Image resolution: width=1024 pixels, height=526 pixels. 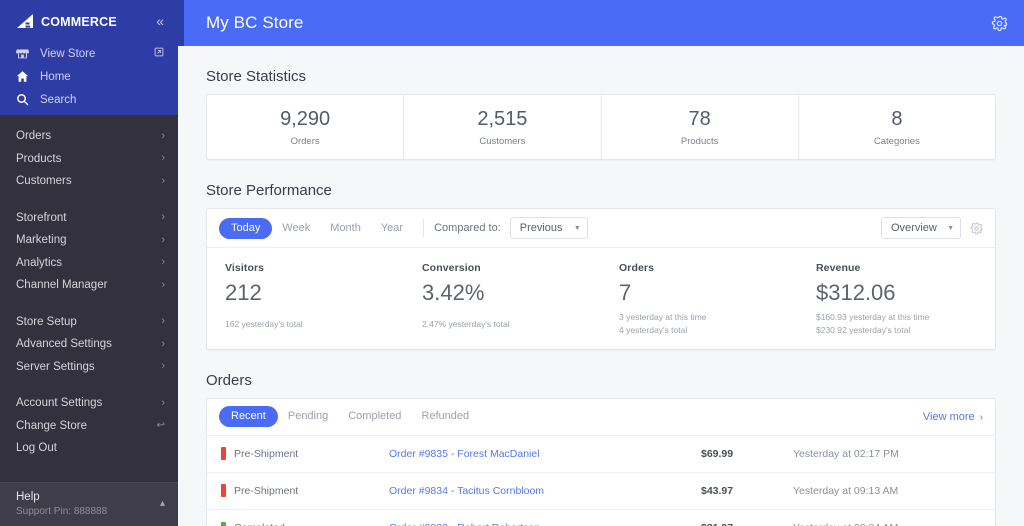 What do you see at coordinates (445, 416) in the screenshot?
I see `tab-refunded: Refunded` at bounding box center [445, 416].